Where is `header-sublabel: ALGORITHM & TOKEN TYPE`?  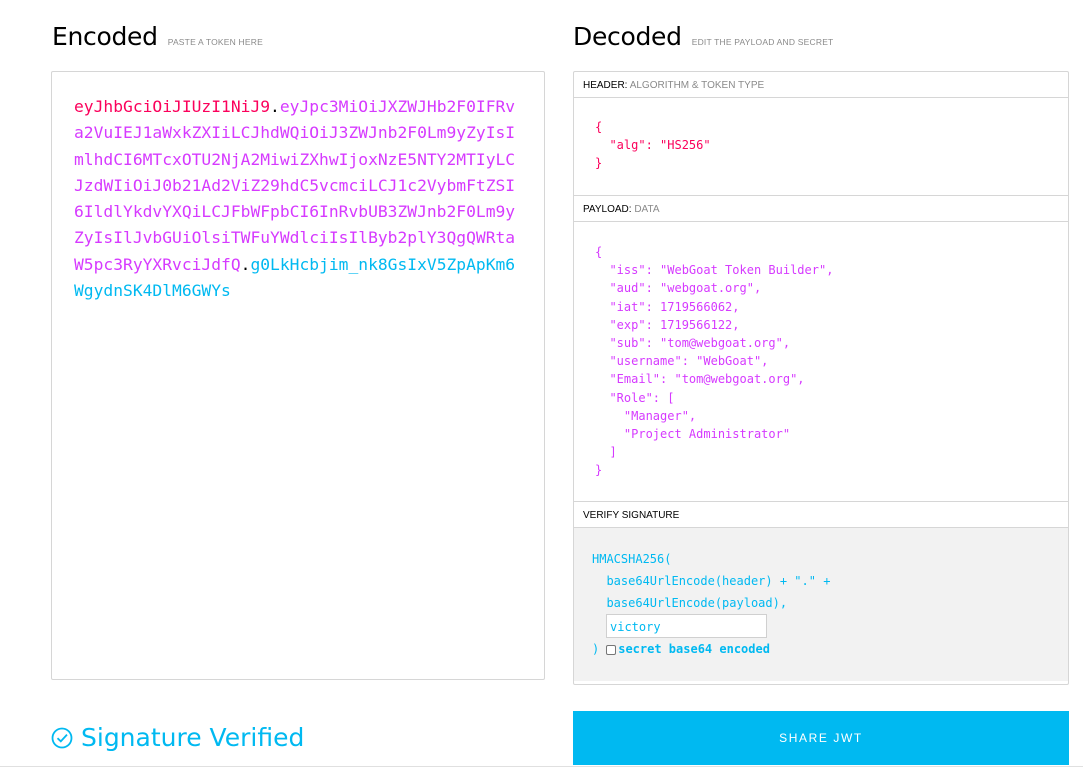 header-sublabel: ALGORITHM & TOKEN TYPE is located at coordinates (697, 85).